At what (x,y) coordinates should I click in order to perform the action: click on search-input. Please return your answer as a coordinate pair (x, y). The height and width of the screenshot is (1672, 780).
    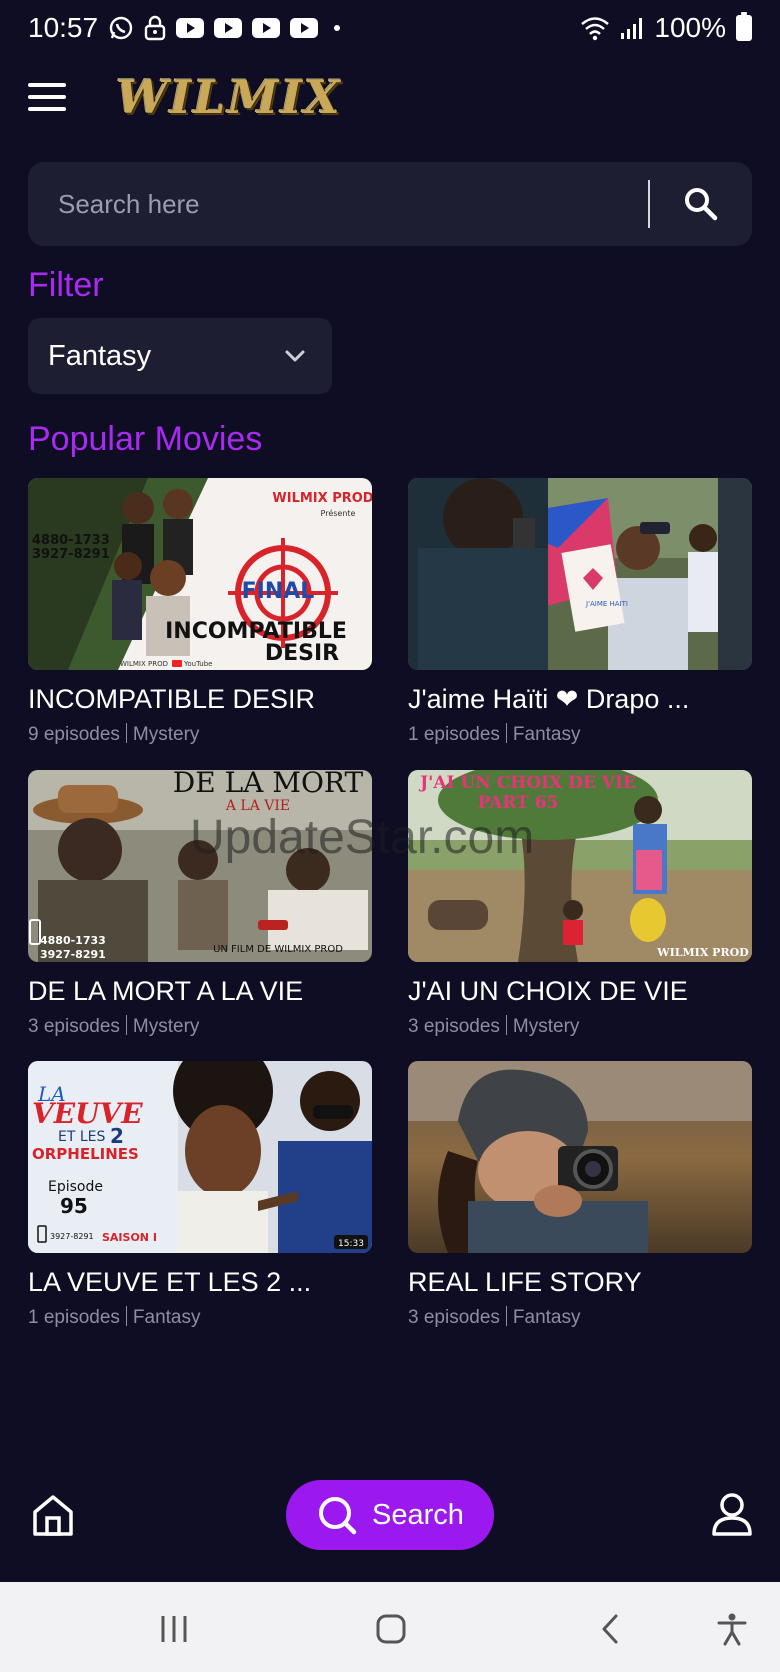
    Looking at the image, I should click on (338, 204).